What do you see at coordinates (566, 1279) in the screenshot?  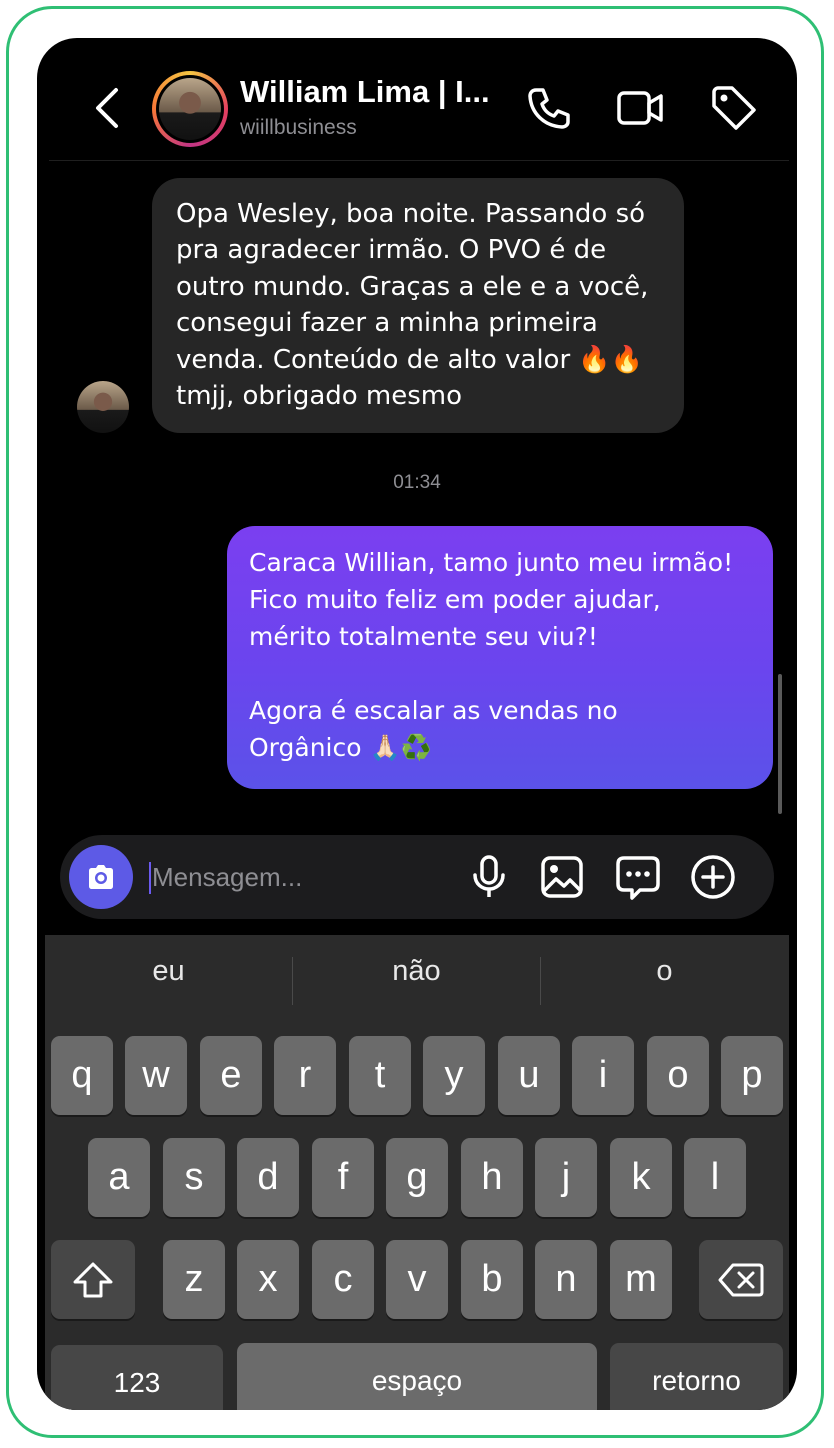 I see `key-n: n` at bounding box center [566, 1279].